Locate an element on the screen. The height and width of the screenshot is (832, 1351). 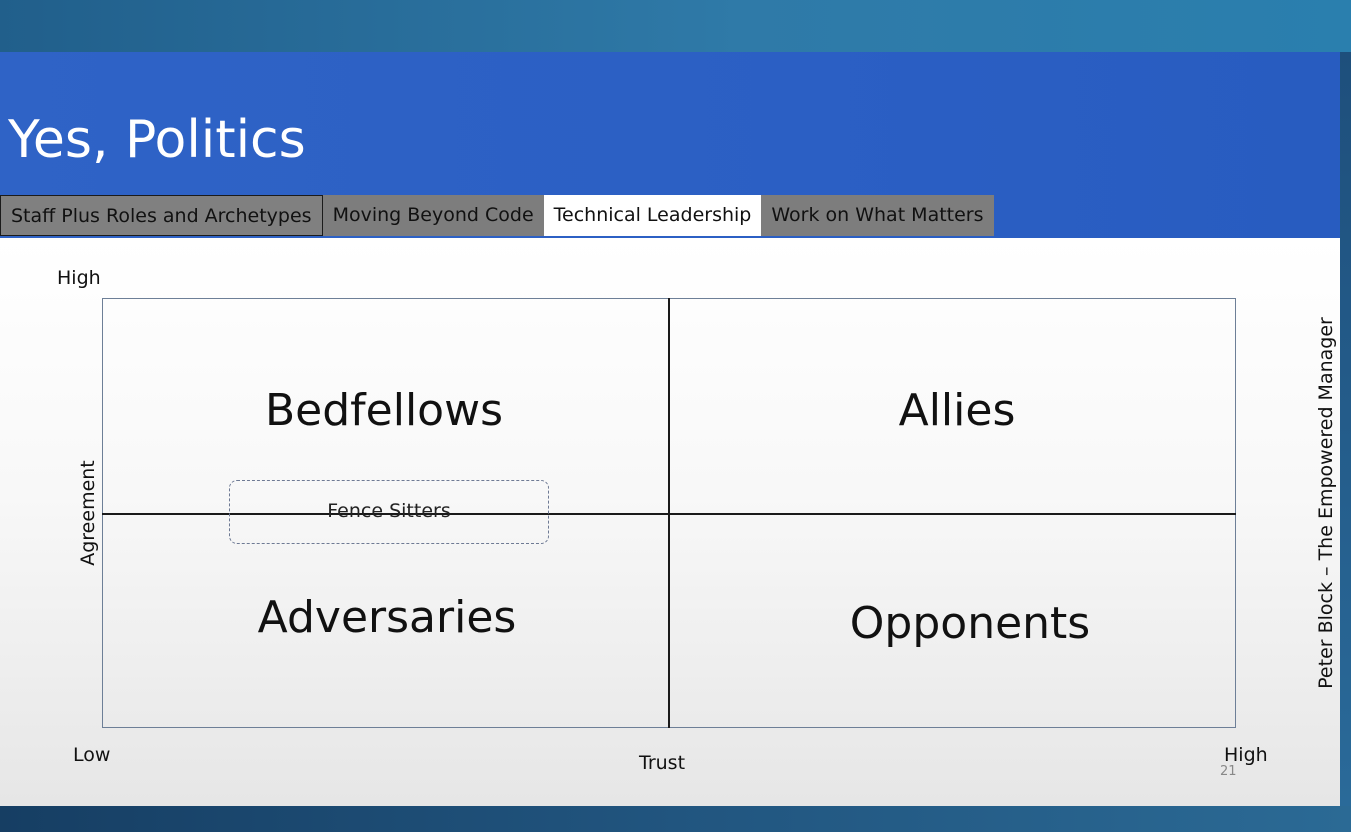
x-axis-high-label: High is located at coordinates (1246, 755).